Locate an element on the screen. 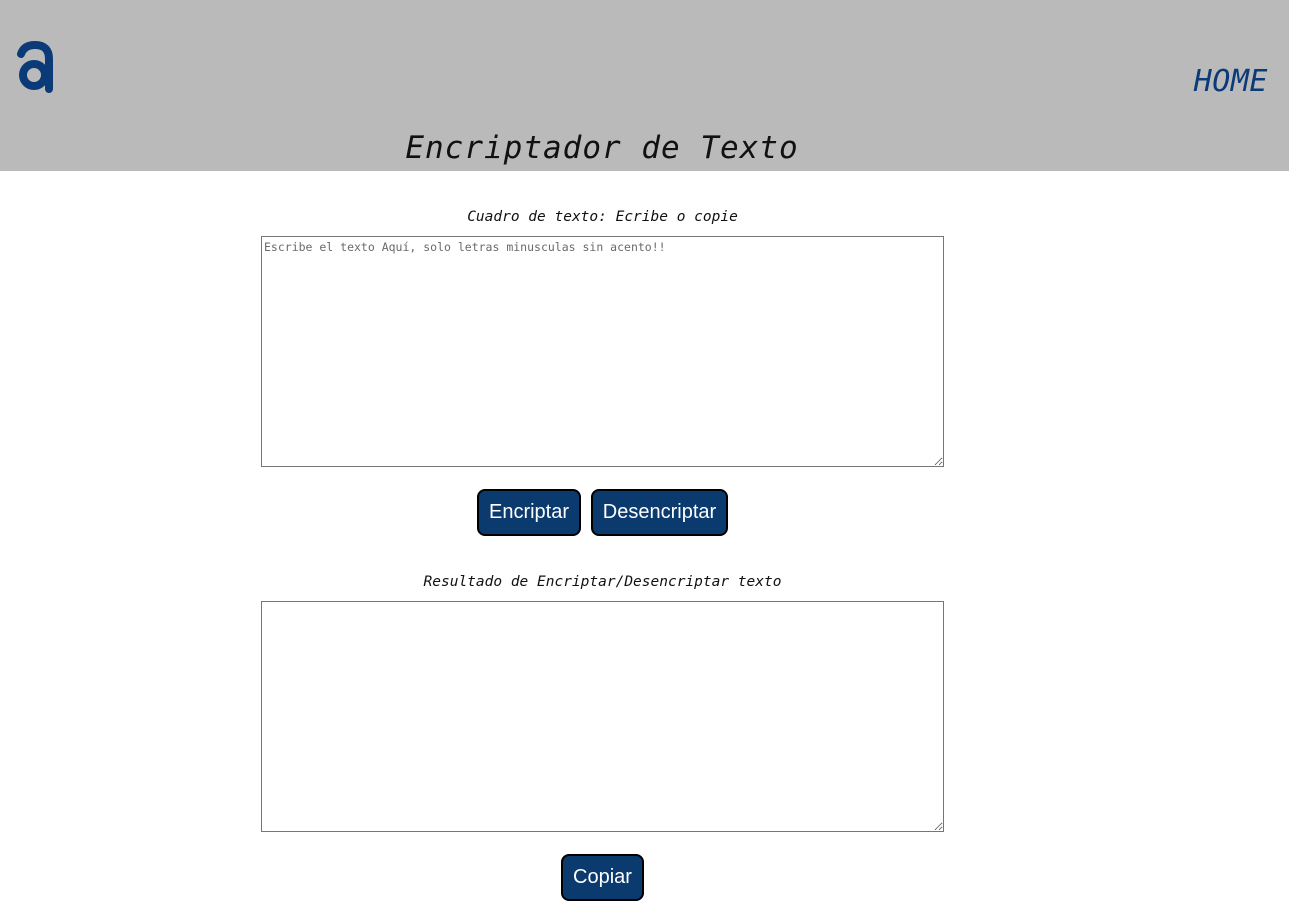  input-textarea is located at coordinates (602, 351).